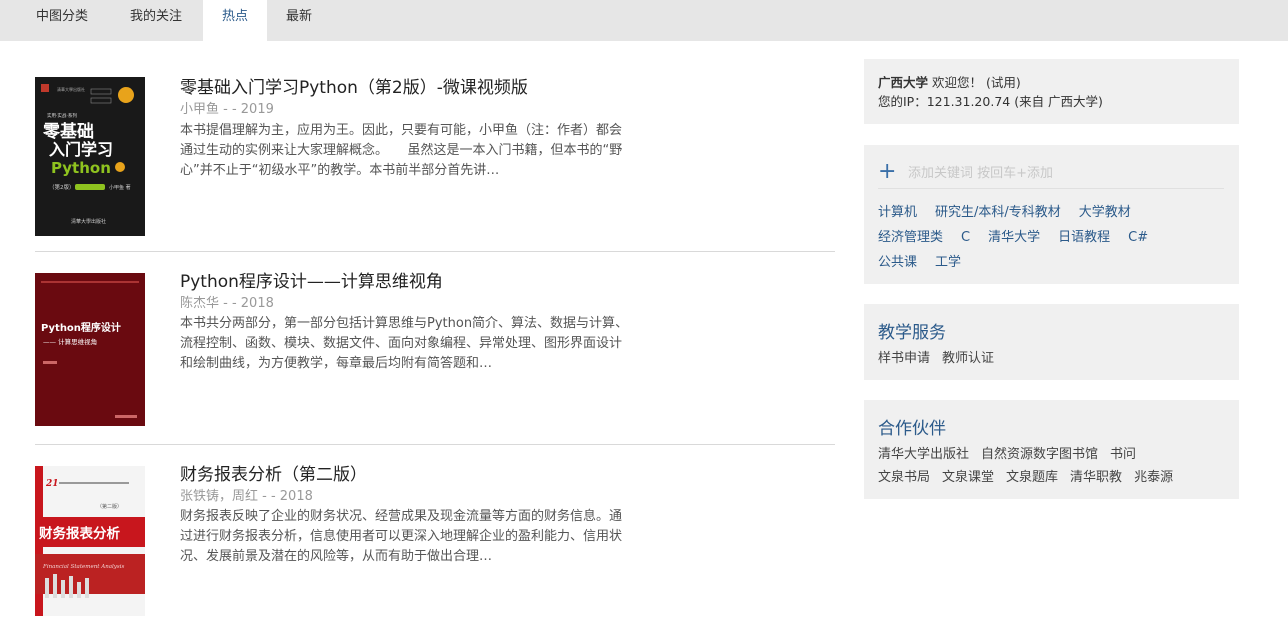  What do you see at coordinates (897, 262) in the screenshot?
I see `tag-public-course: 公共课` at bounding box center [897, 262].